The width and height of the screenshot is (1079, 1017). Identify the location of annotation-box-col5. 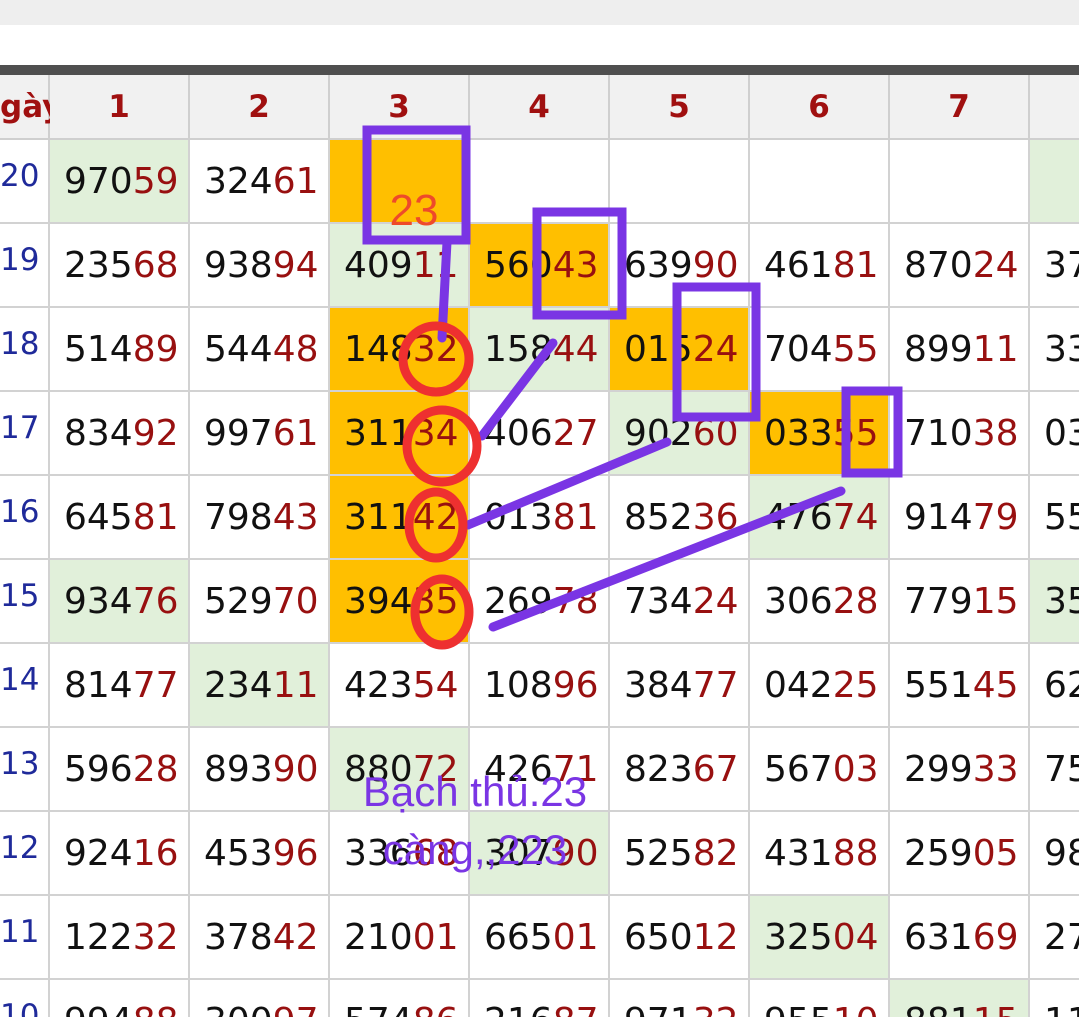
(716, 352).